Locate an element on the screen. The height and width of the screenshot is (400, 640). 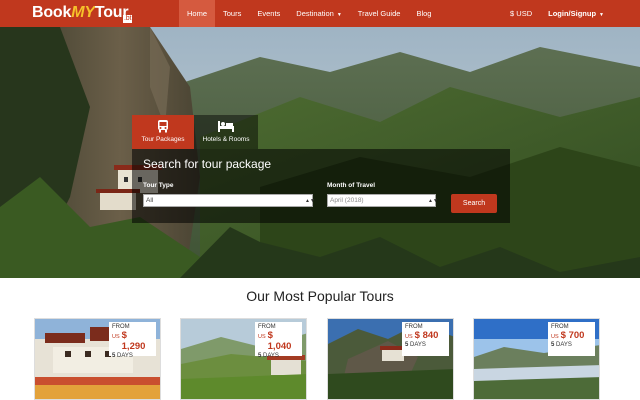
nav-events: Events is located at coordinates (268, 13).